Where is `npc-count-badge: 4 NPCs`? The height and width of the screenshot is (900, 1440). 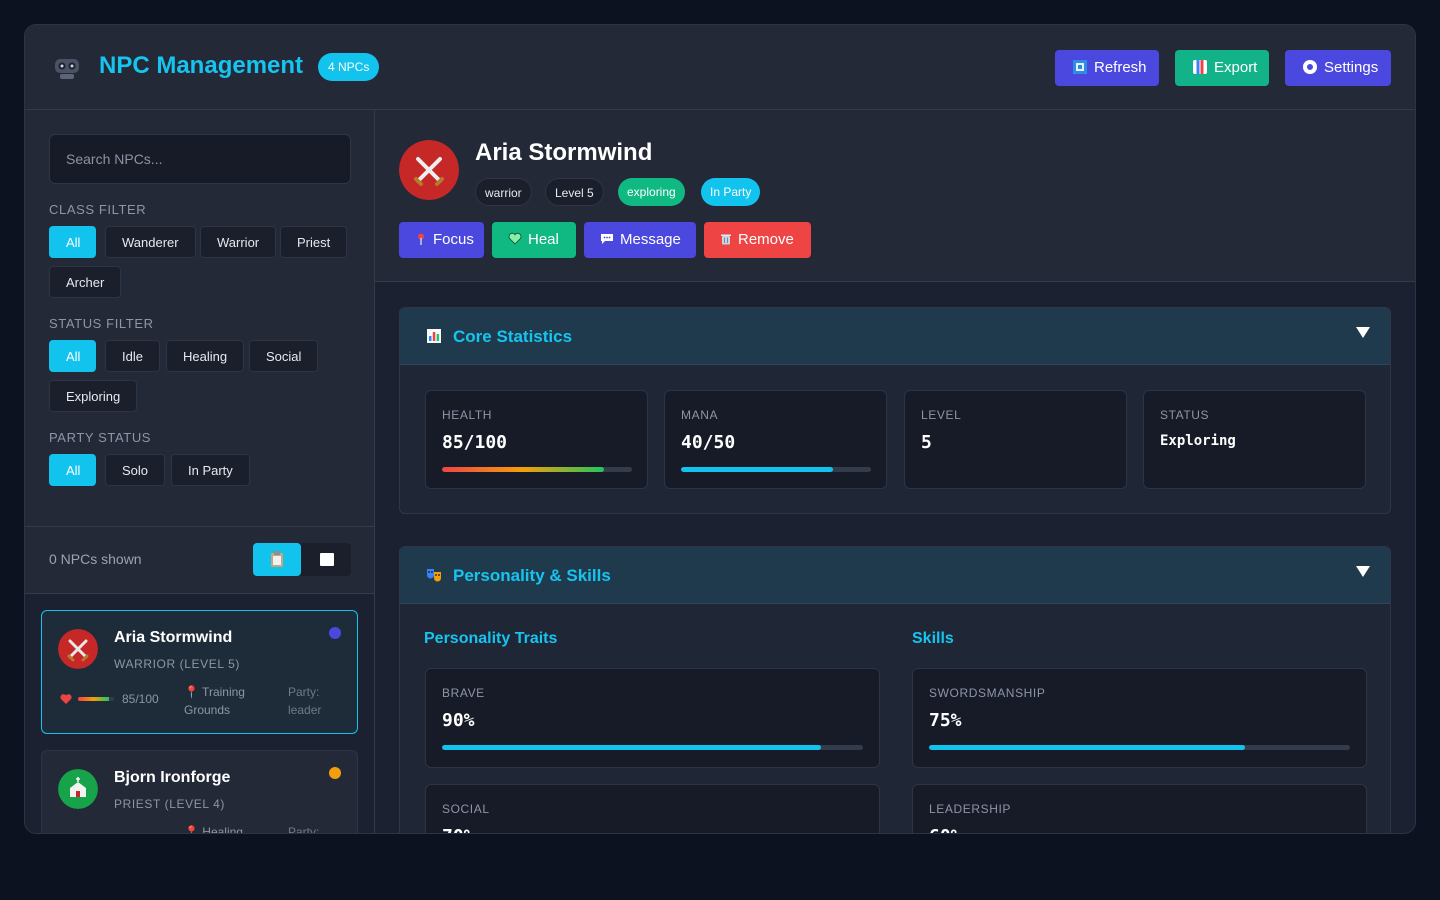
npc-count-badge: 4 NPCs is located at coordinates (349, 67).